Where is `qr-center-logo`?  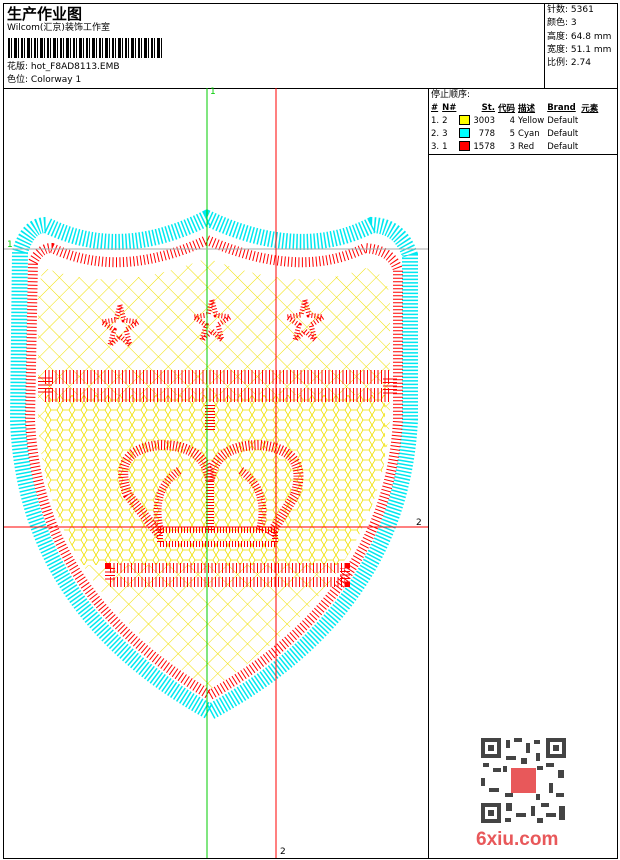 qr-center-logo is located at coordinates (523, 780).